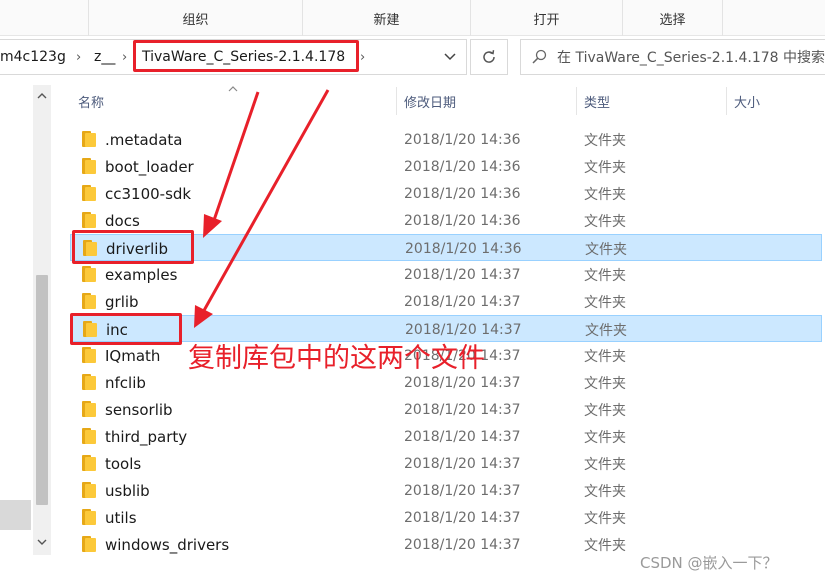 Image resolution: width=825 pixels, height=583 pixels. Describe the element at coordinates (336, 358) in the screenshot. I see `annotation-text: 复制库包中的这两个文件` at that location.